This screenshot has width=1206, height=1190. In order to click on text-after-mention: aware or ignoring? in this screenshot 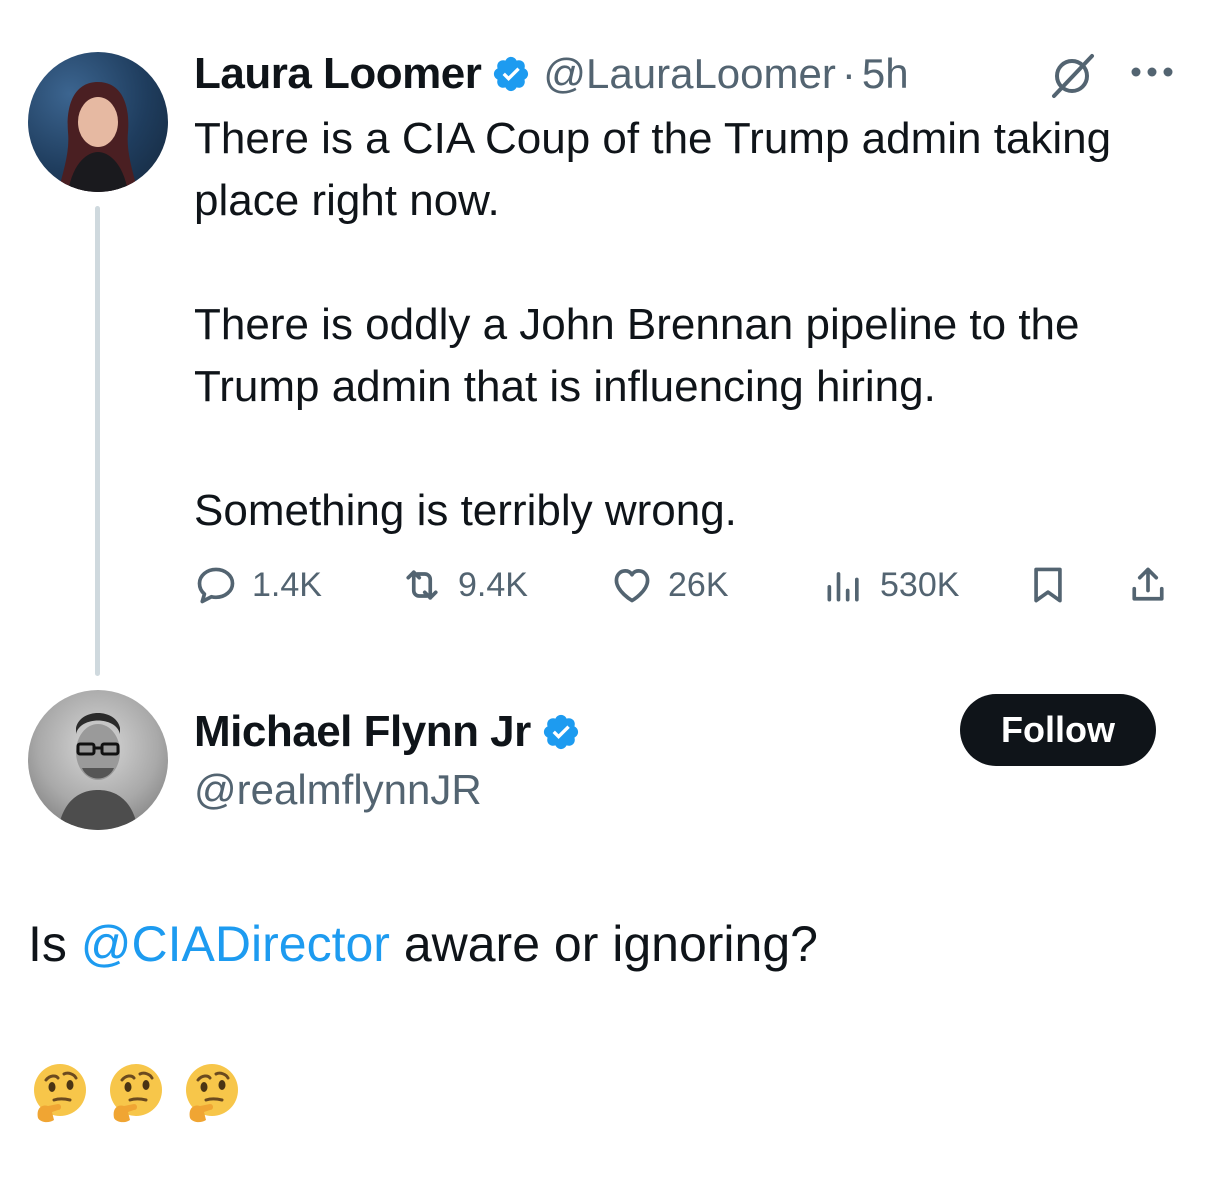, I will do `click(603, 944)`.